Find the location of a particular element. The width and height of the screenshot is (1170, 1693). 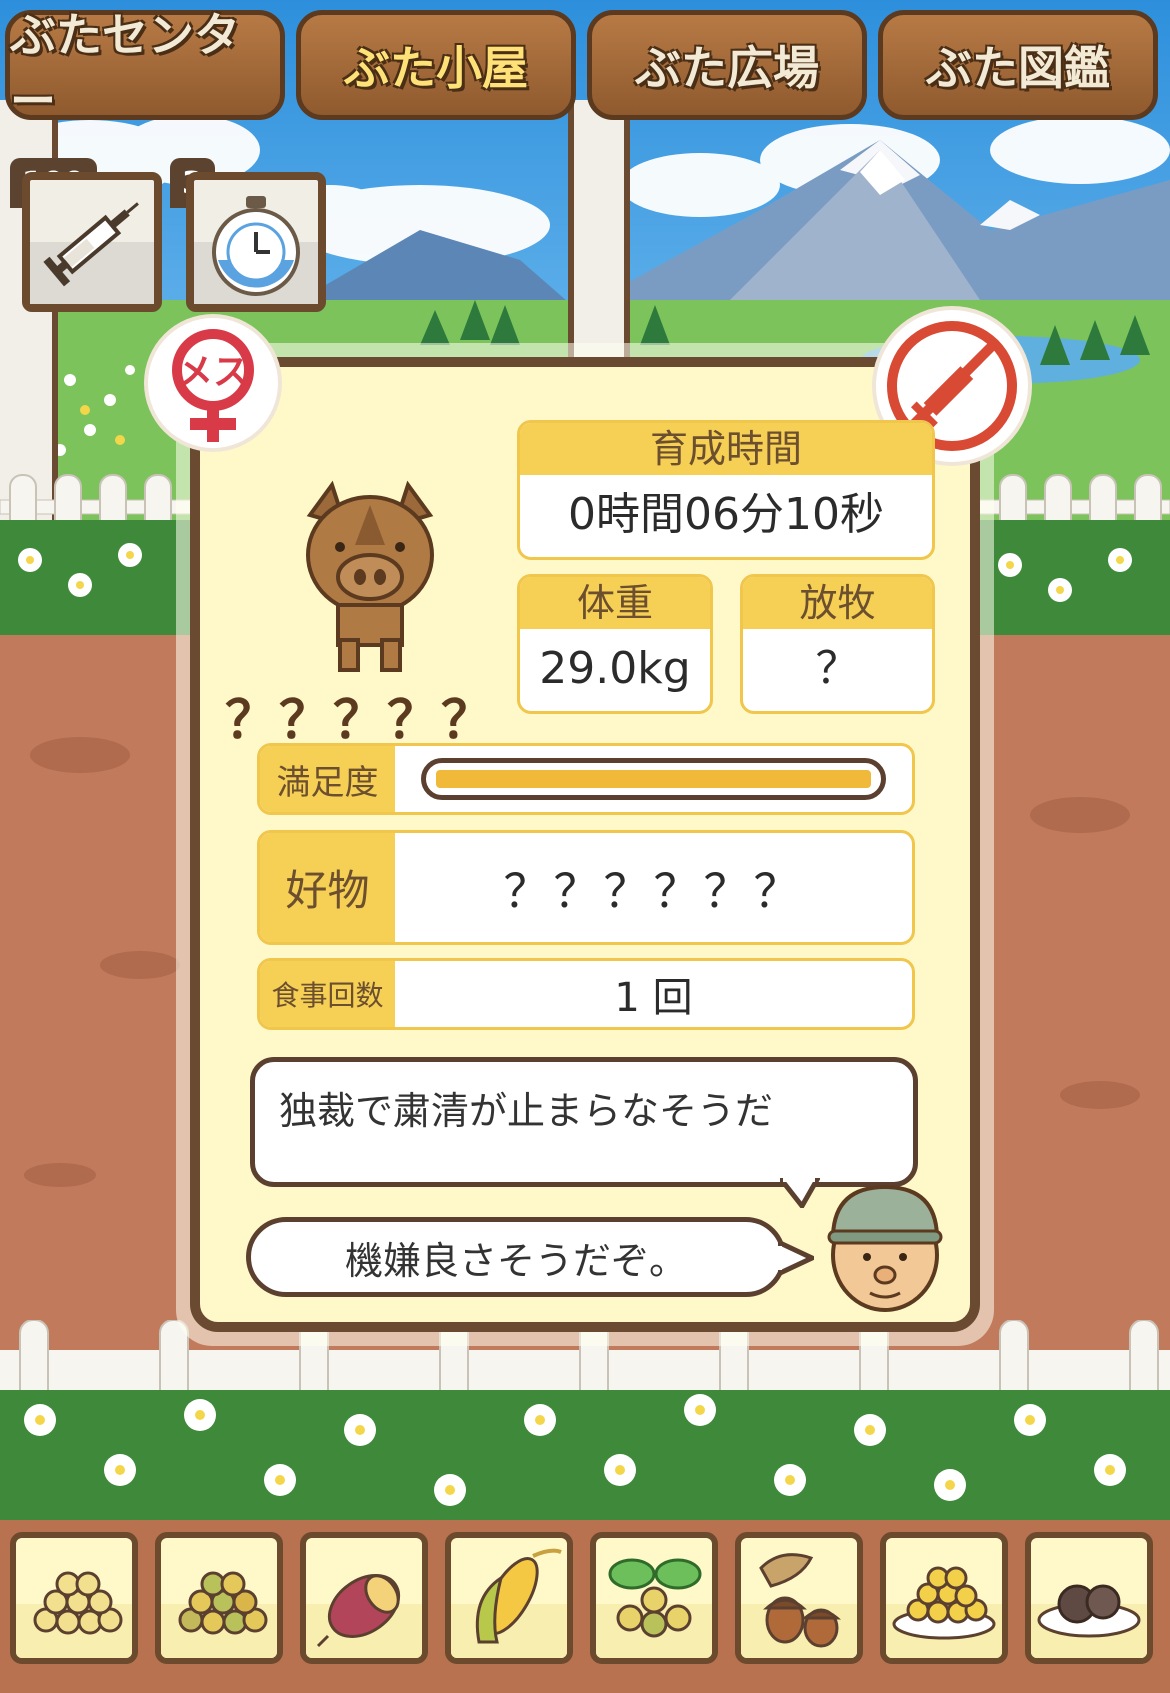

weight-label: 体重 is located at coordinates (615, 603).